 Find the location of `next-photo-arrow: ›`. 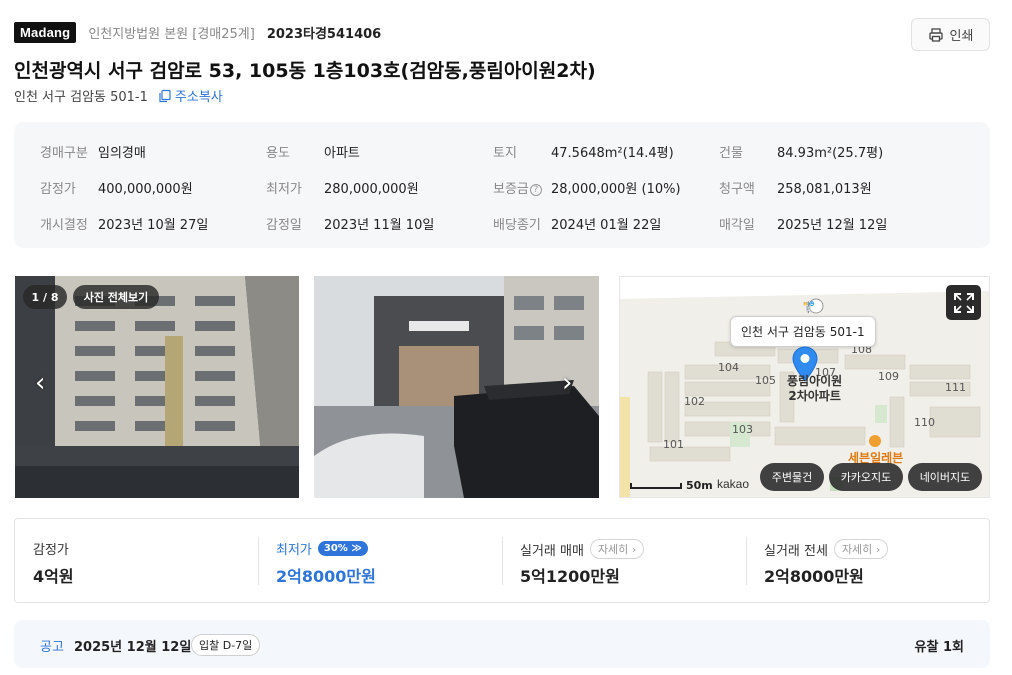

next-photo-arrow: › is located at coordinates (567, 383).